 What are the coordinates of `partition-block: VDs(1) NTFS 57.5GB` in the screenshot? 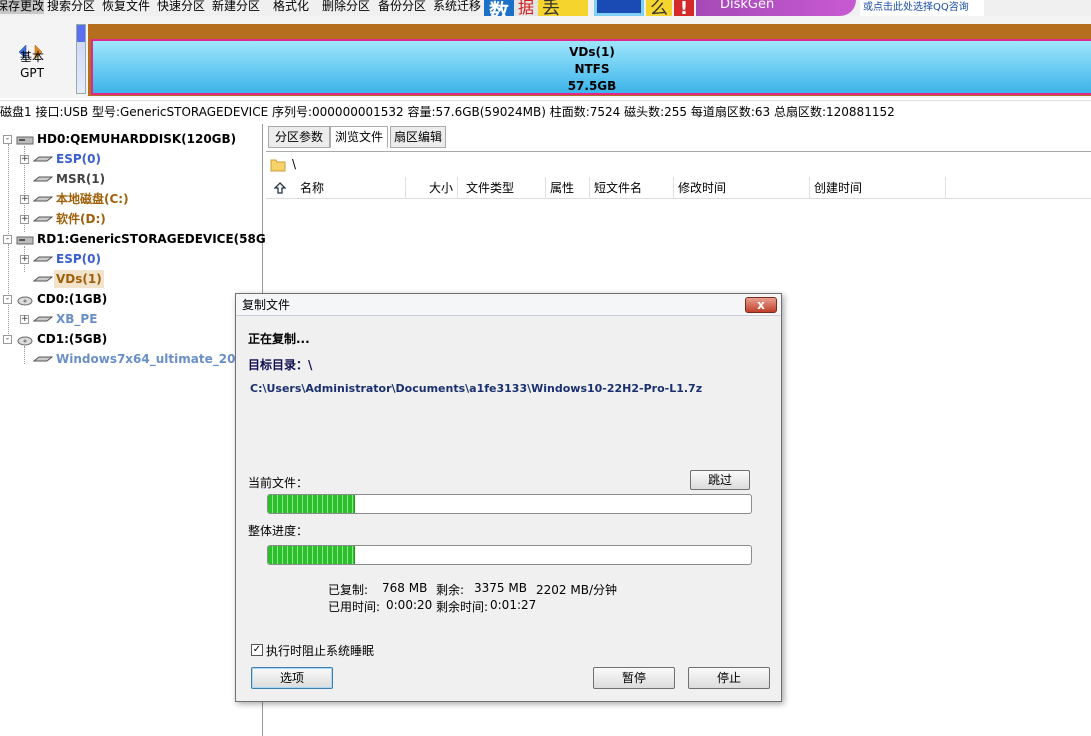 It's located at (589, 60).